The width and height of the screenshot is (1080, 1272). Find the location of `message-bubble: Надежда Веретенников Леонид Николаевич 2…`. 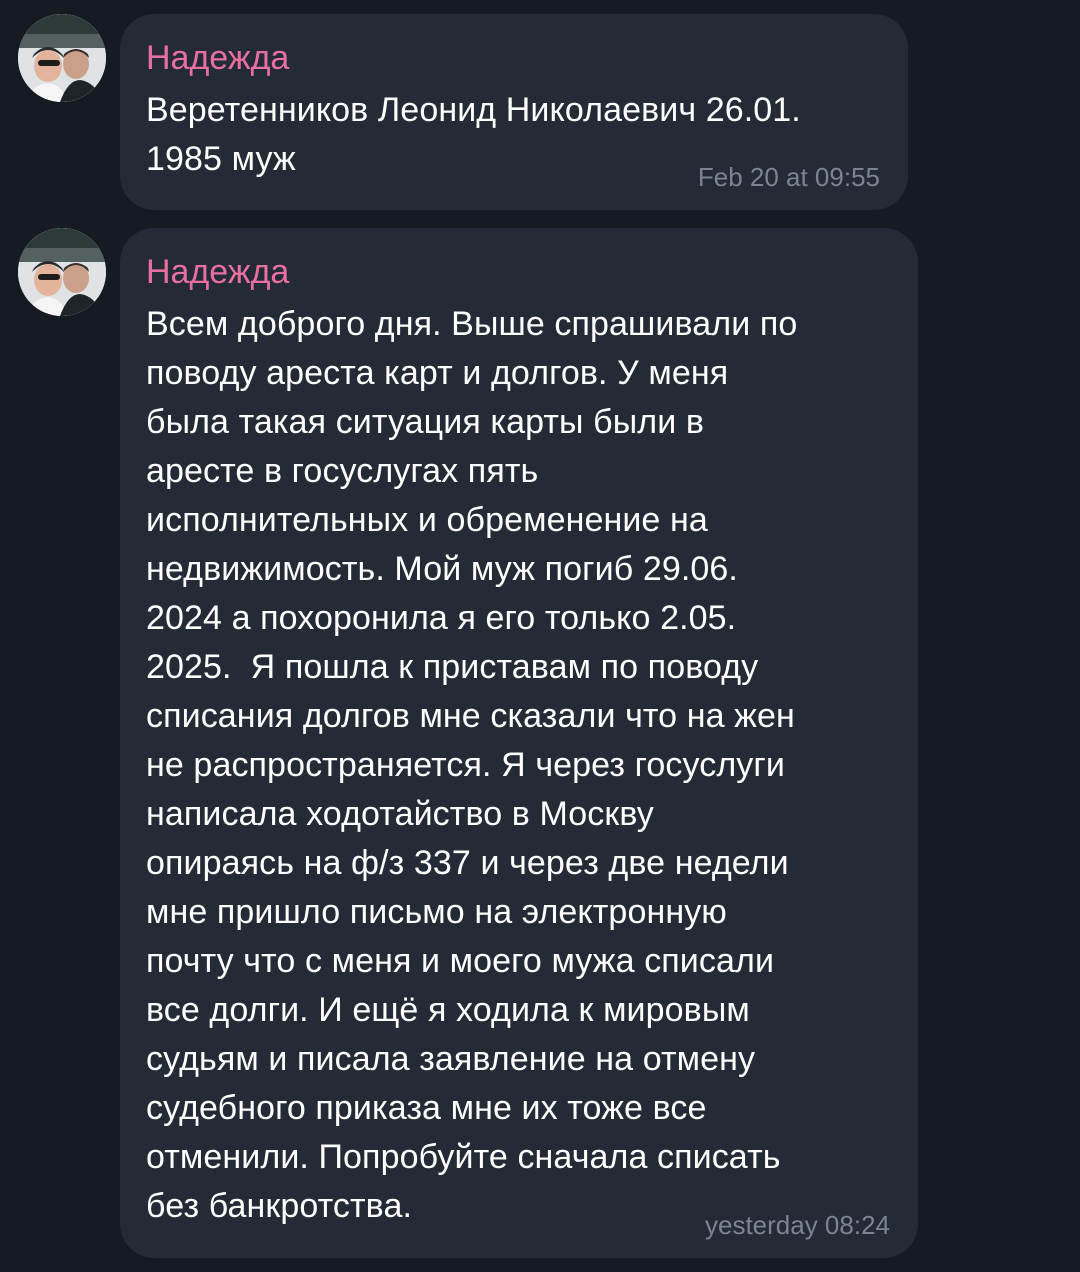

message-bubble: Надежда Веретенников Леонид Николаевич 2… is located at coordinates (514, 112).